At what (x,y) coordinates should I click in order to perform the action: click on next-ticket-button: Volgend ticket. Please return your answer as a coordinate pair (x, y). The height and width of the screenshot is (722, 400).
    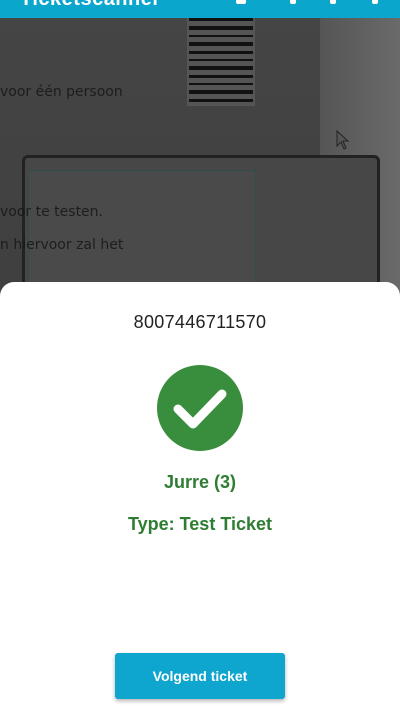
    Looking at the image, I should click on (200, 676).